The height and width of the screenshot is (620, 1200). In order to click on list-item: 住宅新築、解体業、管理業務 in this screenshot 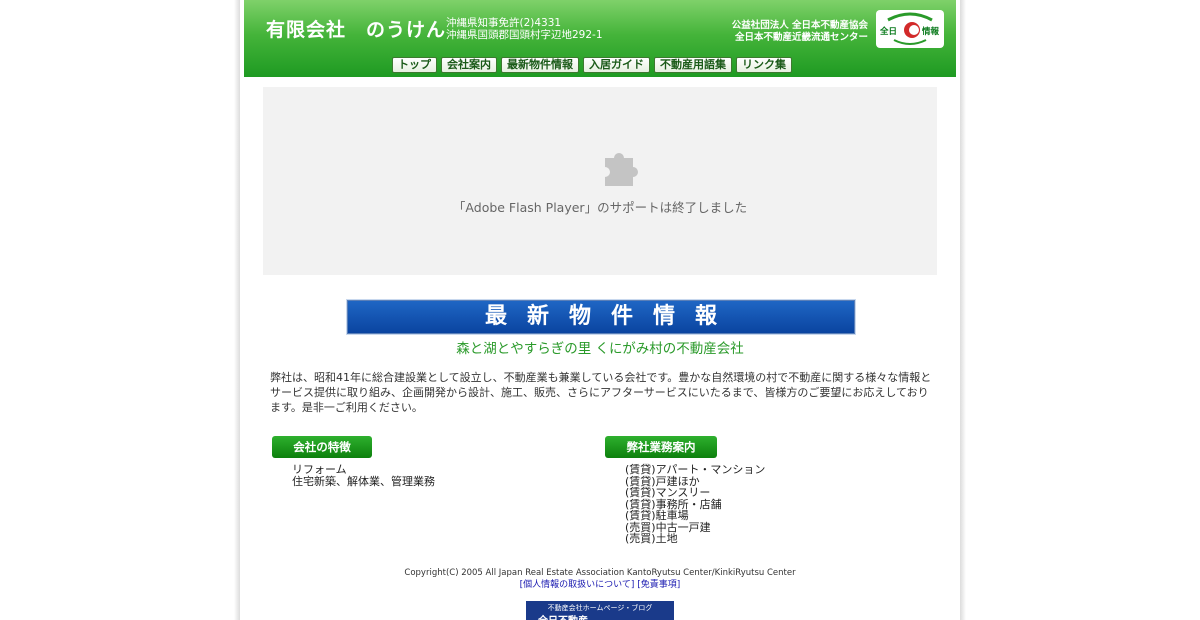, I will do `click(363, 481)`.